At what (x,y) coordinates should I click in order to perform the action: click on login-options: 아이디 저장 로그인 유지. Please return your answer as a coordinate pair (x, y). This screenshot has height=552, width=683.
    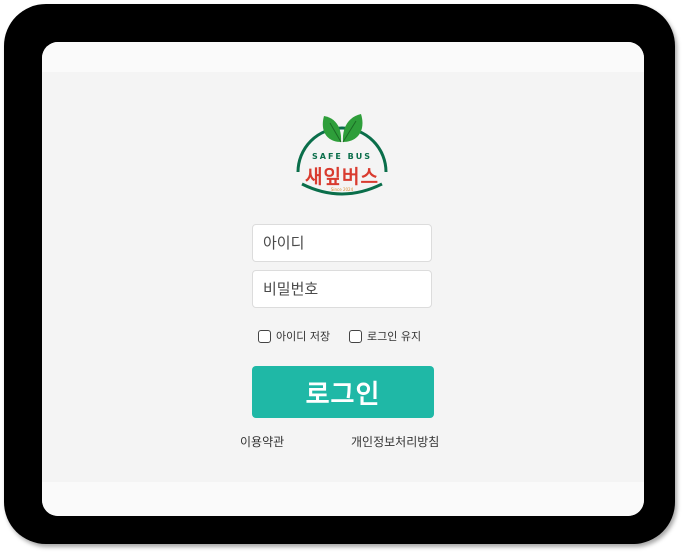
    Looking at the image, I should click on (358, 338).